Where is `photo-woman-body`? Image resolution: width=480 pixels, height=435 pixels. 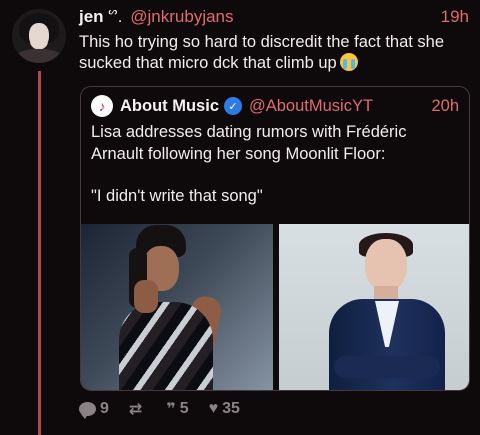
photo-woman-body is located at coordinates (166, 346).